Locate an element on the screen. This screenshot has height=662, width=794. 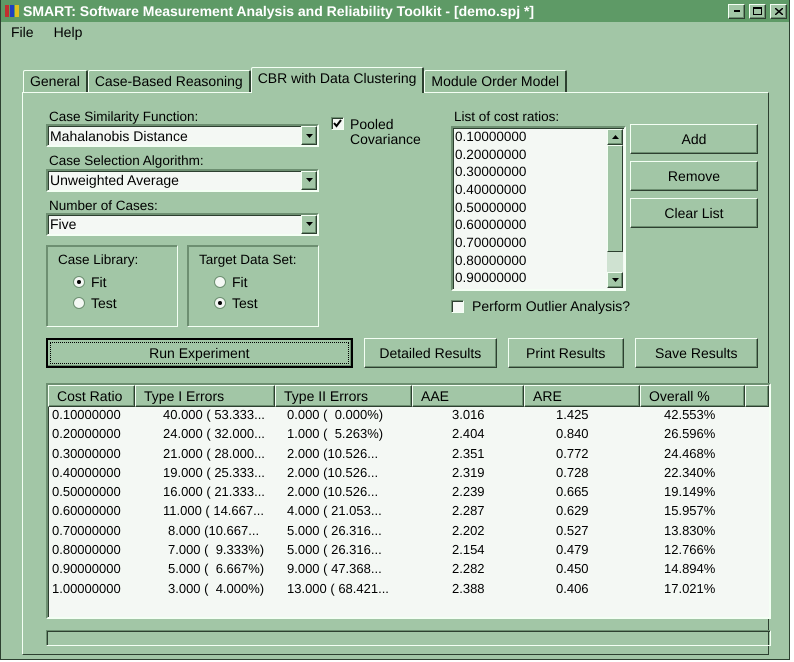
table-cell-text: 0.50000000 is located at coordinates (86, 493).